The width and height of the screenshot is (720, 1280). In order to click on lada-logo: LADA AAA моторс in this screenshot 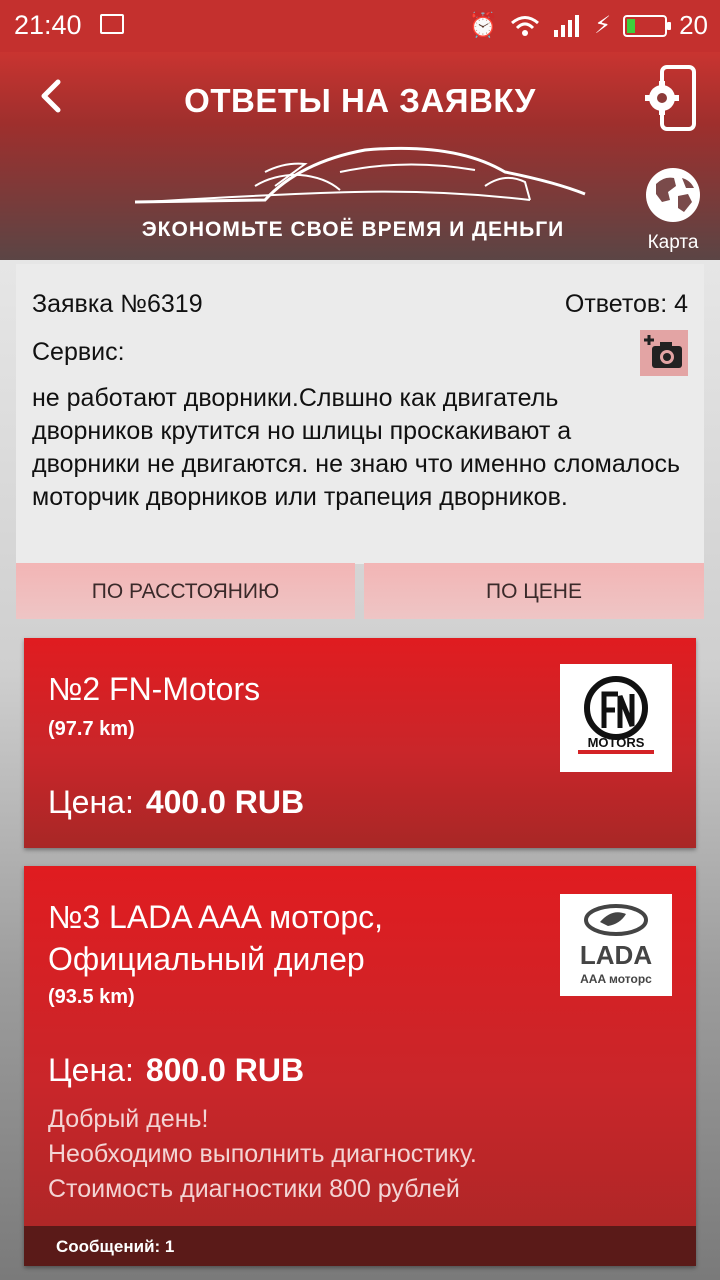, I will do `click(616, 945)`.